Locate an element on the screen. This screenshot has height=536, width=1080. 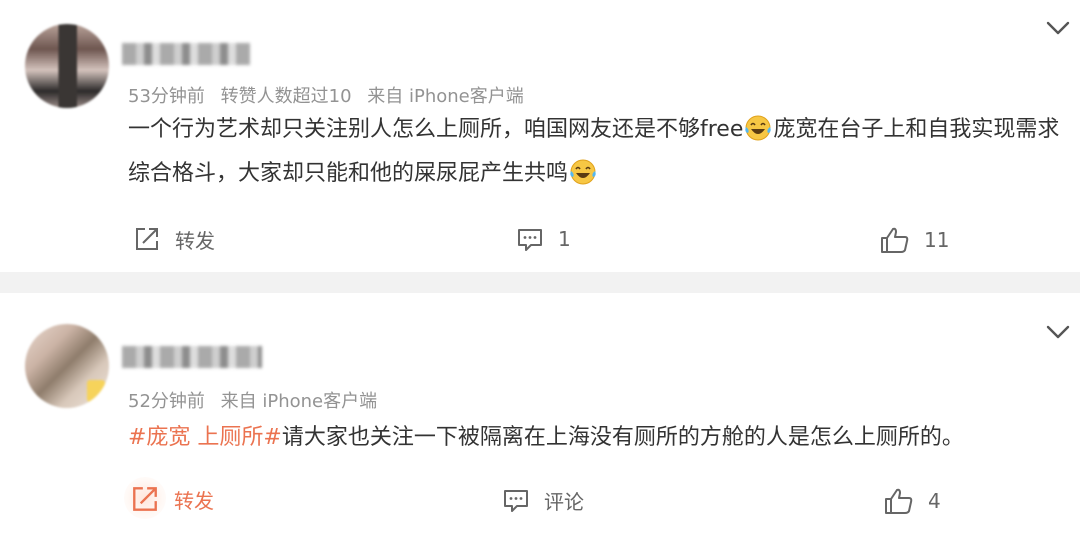
like-button: 4 is located at coordinates (912, 501).